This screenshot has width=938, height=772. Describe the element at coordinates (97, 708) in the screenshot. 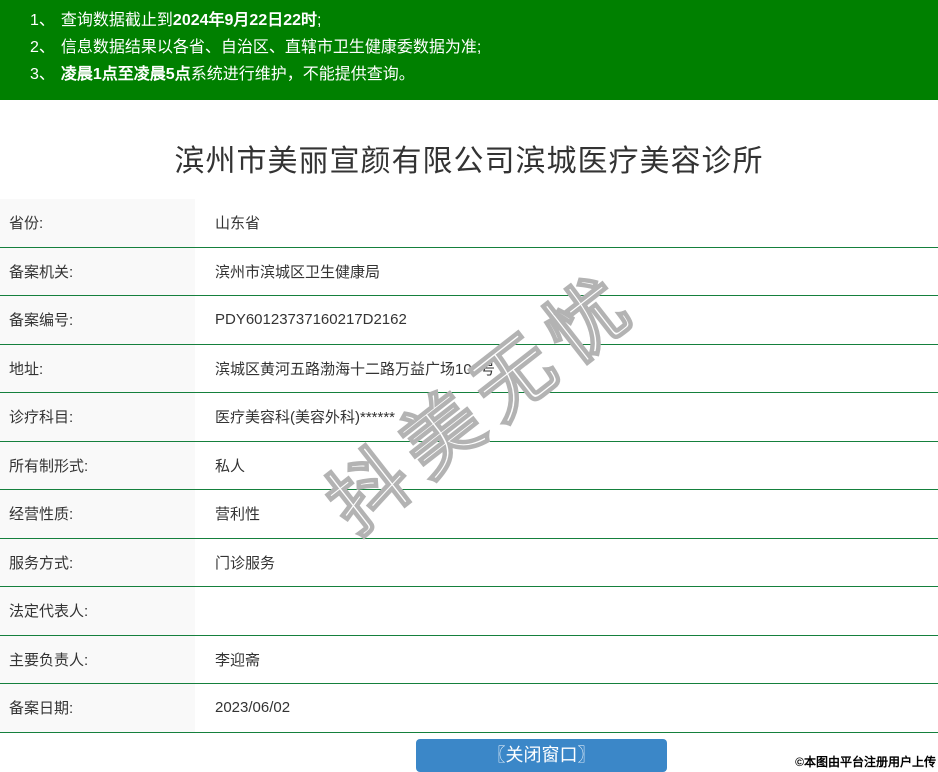

I see `row-label: 备案日期:` at that location.